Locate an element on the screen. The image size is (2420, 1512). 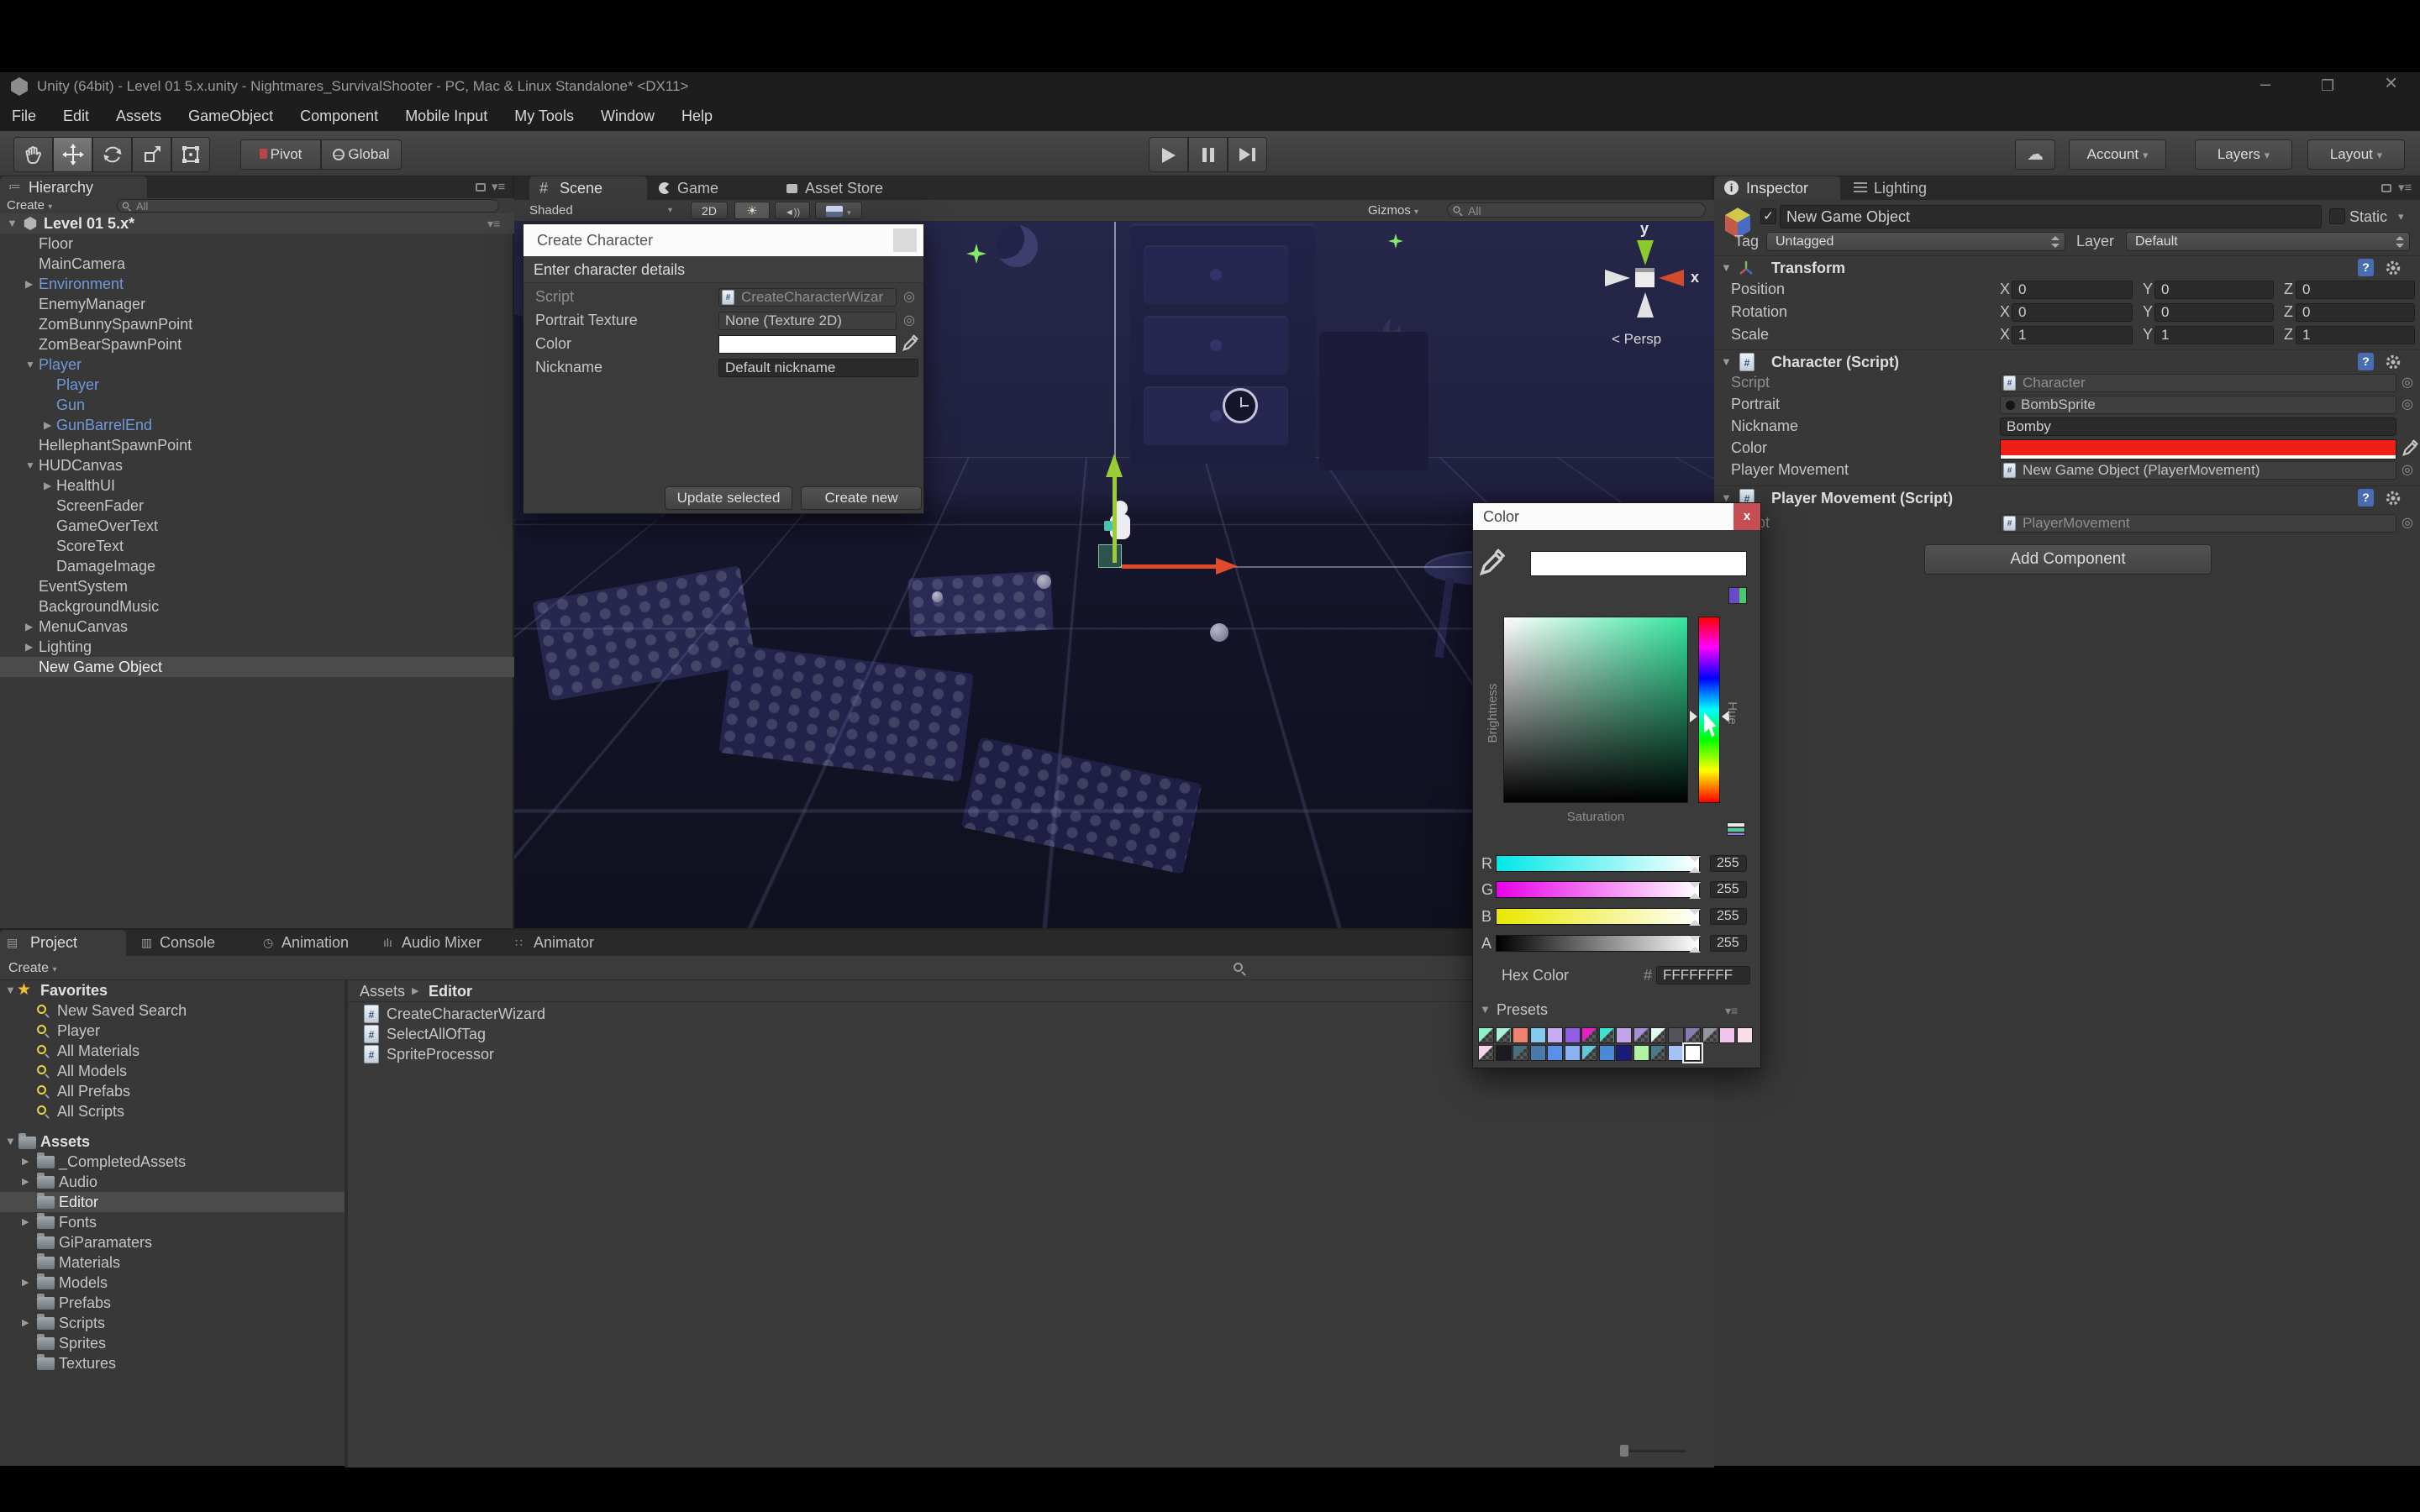
create-new-button: Create new is located at coordinates (862, 498).